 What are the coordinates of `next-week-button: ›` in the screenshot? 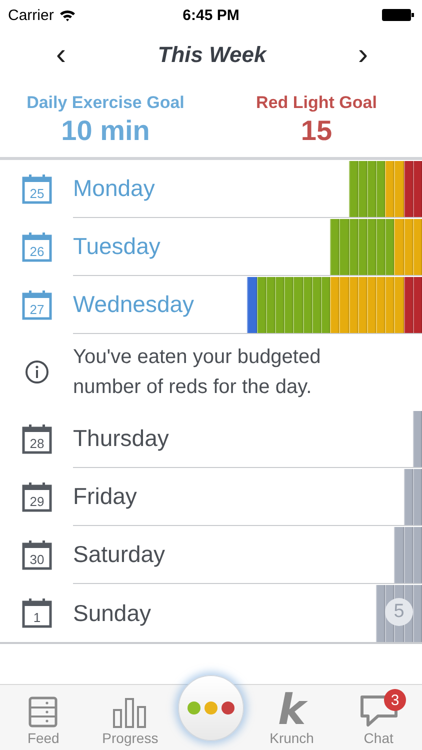 It's located at (363, 55).